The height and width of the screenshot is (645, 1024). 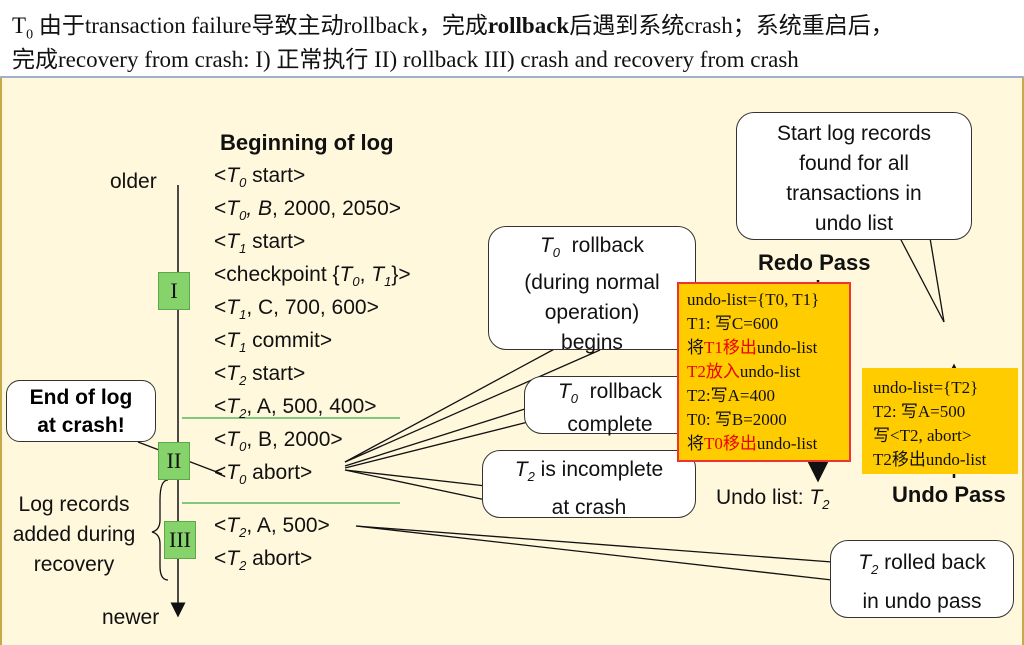 I want to click on callout-t2-rolled-back: T2 rolled back in undo pass, so click(x=922, y=579).